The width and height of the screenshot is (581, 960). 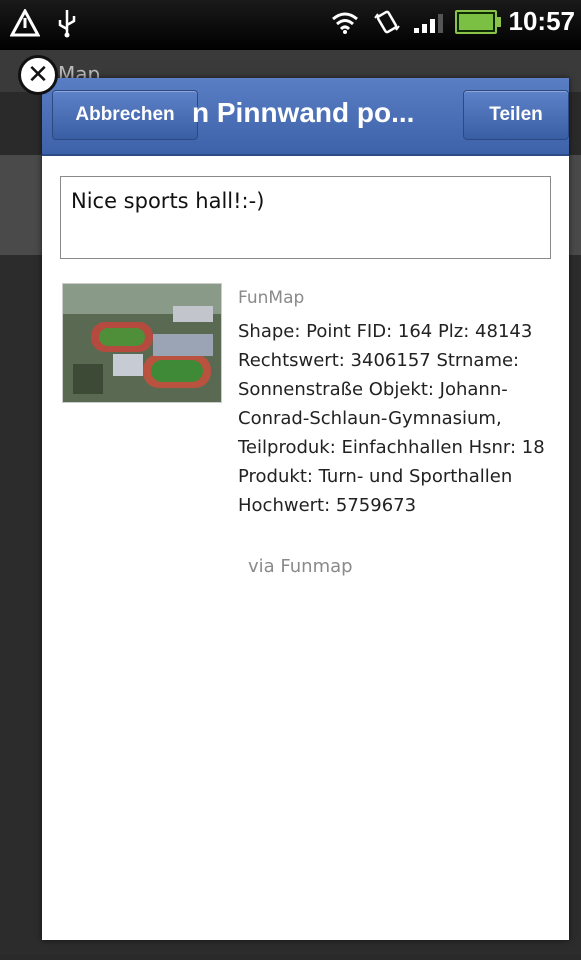 I want to click on usb-icon, so click(x=67, y=24).